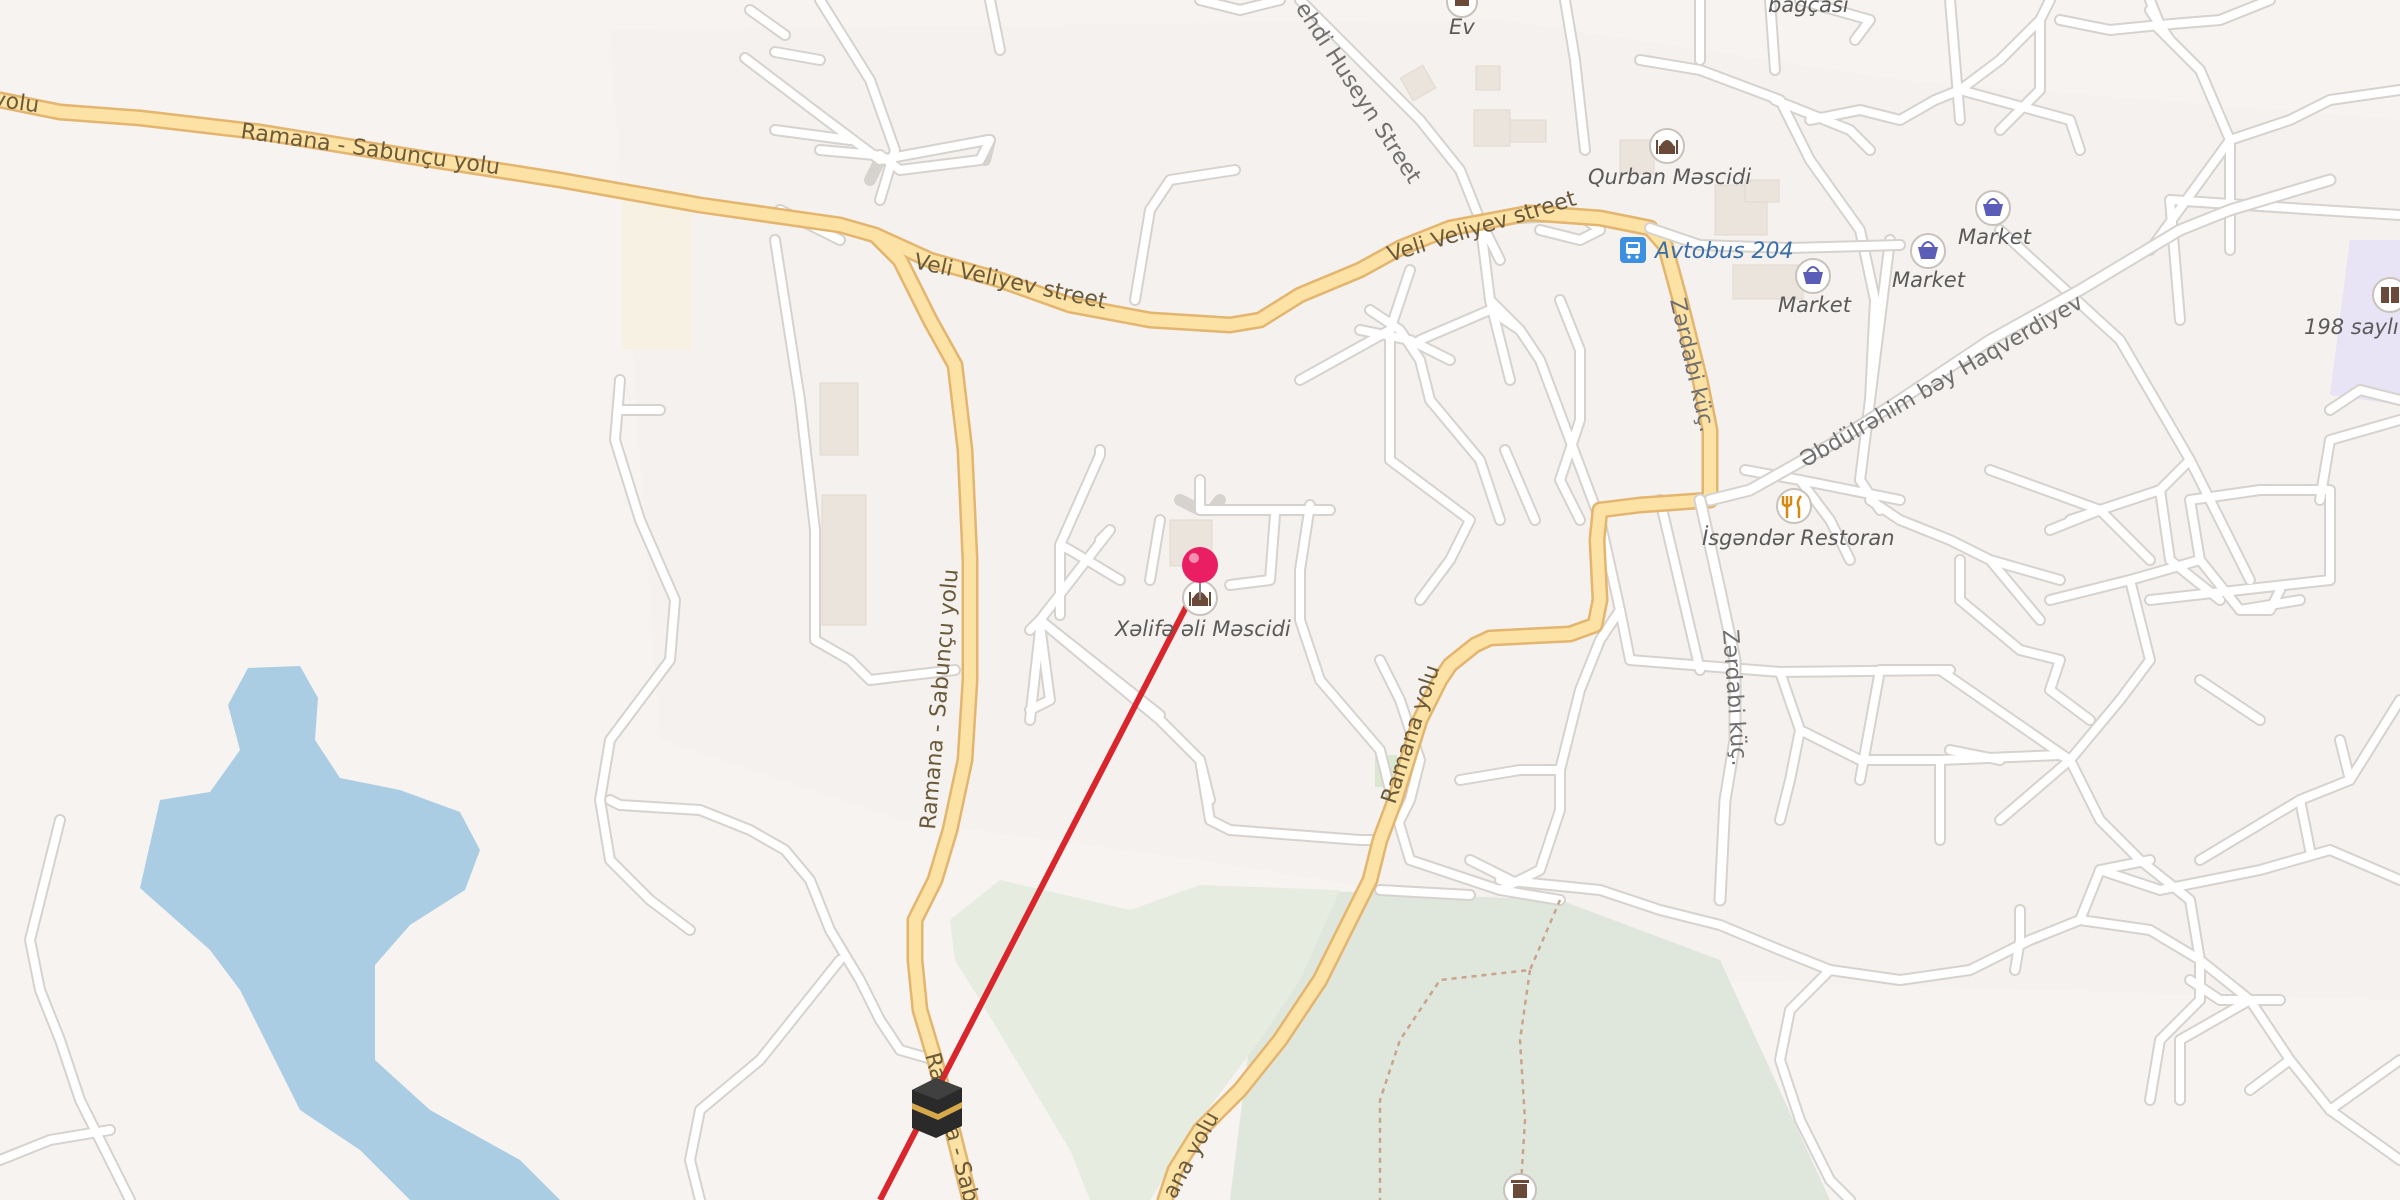 The height and width of the screenshot is (1200, 2400). I want to click on poi-label-avtobus: Avtobus 204, so click(1723, 251).